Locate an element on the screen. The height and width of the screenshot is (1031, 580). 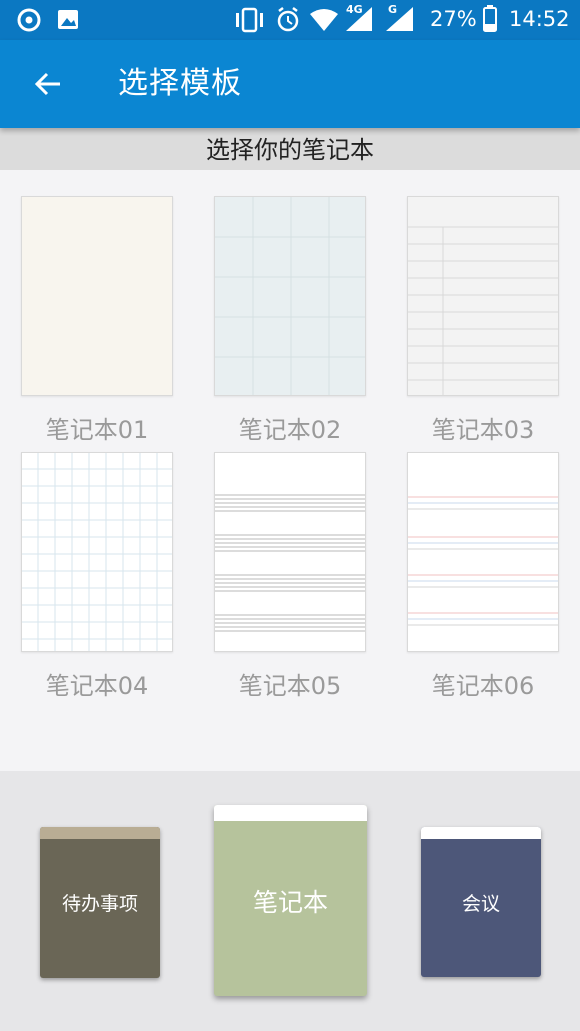
alarm-icon is located at coordinates (288, 19).